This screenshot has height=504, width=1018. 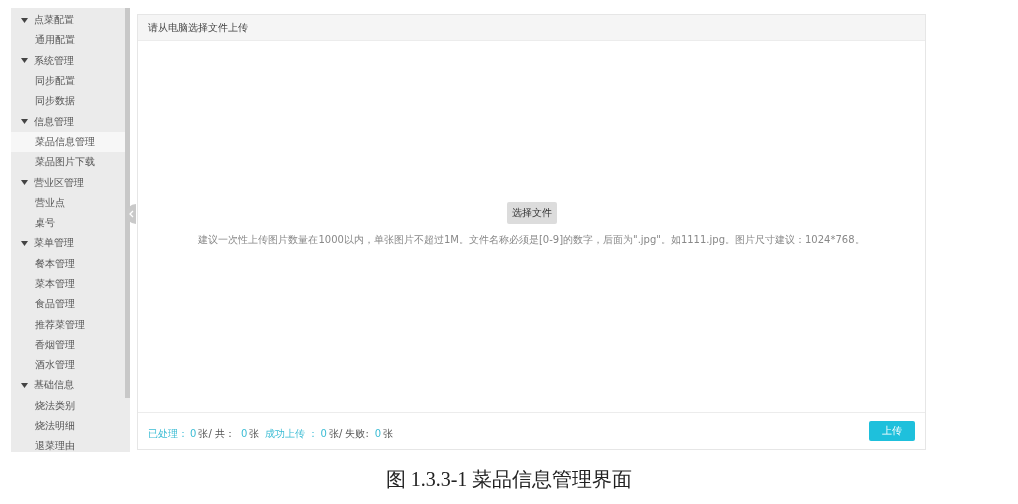 What do you see at coordinates (54, 20) in the screenshot?
I see `group-label: 点菜配置` at bounding box center [54, 20].